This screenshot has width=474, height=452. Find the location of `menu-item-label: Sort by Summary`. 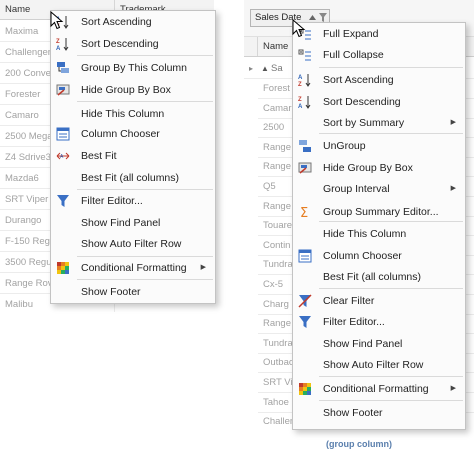

menu-item-label: Sort by Summary is located at coordinates (364, 123).